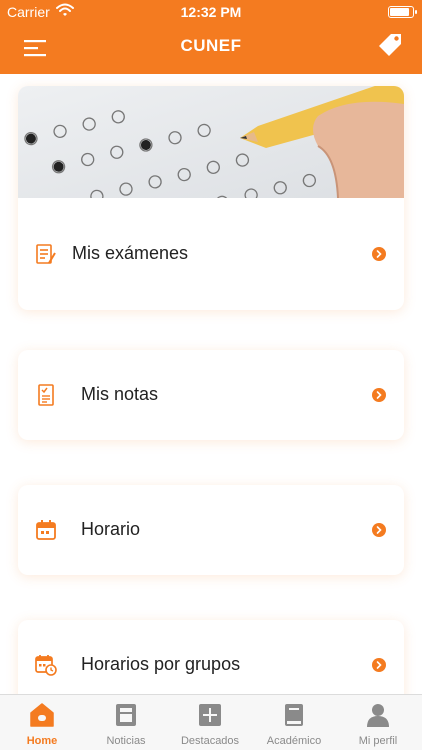 This screenshot has width=422, height=751. I want to click on exam-list-icon, so click(46, 254).